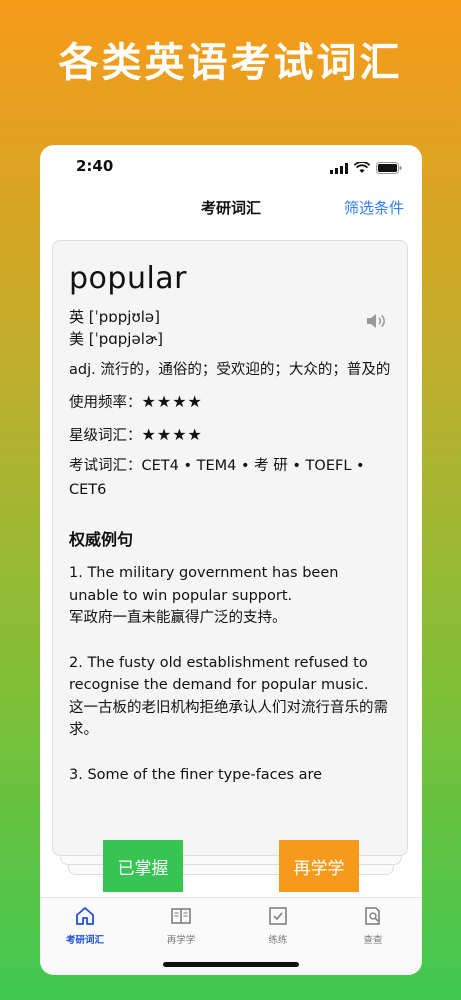 This screenshot has width=461, height=1000. What do you see at coordinates (339, 168) in the screenshot?
I see `signal-icon` at bounding box center [339, 168].